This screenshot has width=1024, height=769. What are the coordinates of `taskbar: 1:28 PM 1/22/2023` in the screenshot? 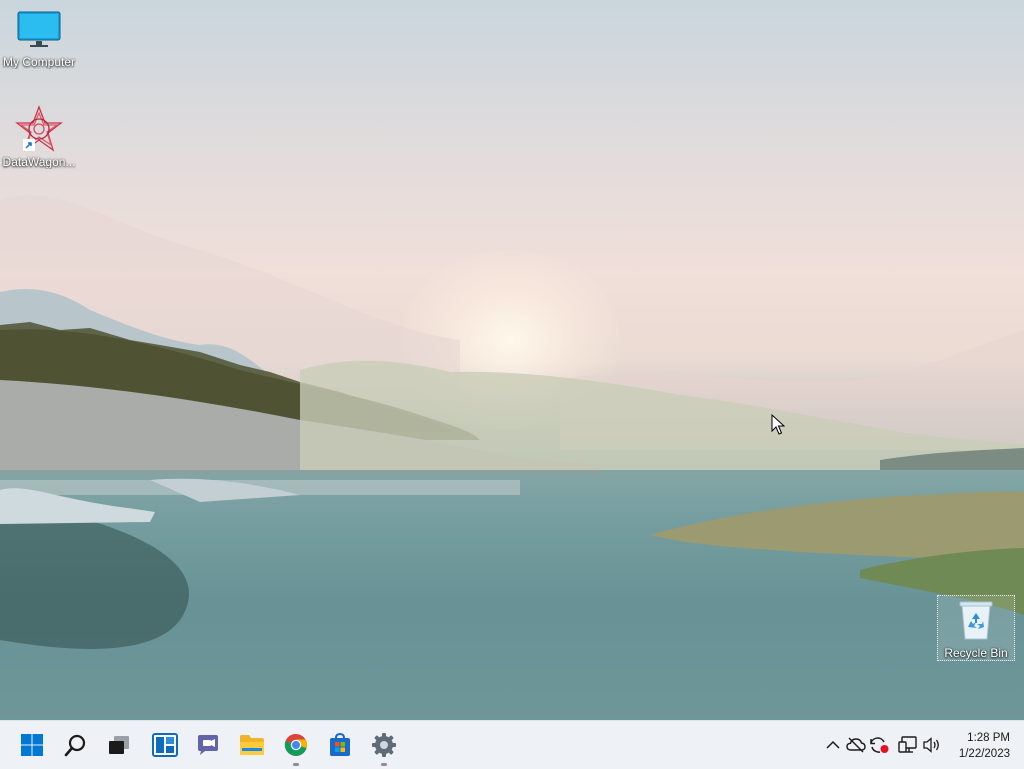 It's located at (512, 744).